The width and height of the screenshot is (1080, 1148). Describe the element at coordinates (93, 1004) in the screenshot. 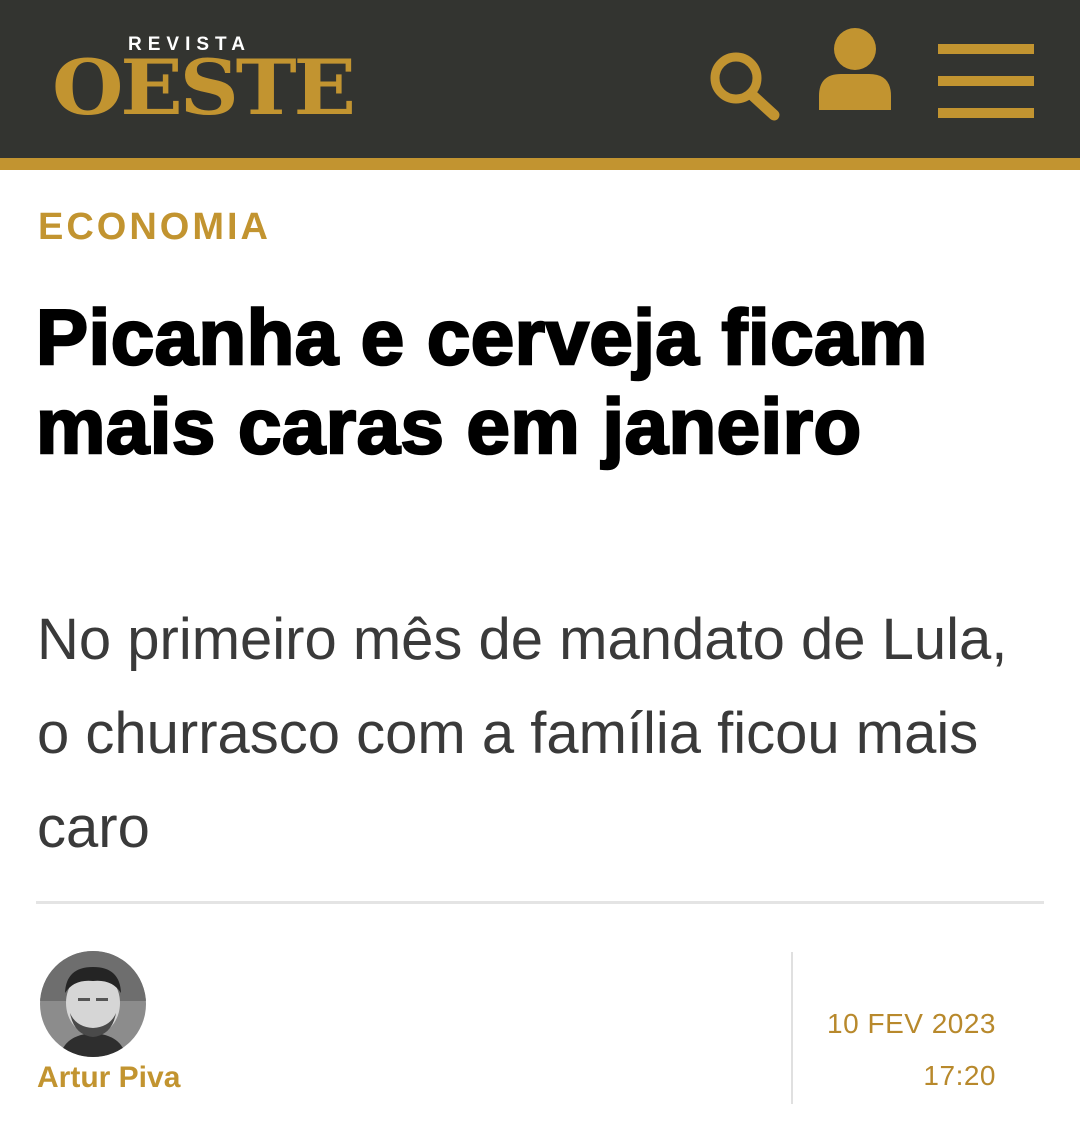

I see `author-avatar` at that location.